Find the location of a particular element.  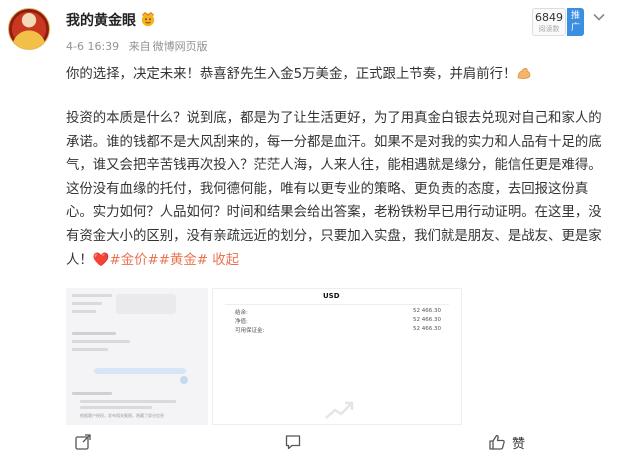

balance-row: 可用保证金: 52 466.30 is located at coordinates (338, 330).